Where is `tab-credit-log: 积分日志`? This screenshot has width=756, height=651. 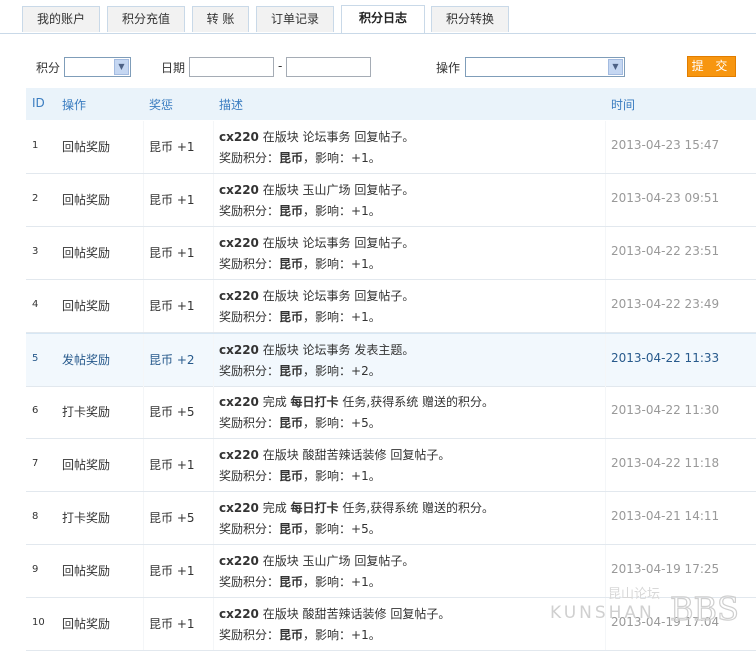
tab-credit-log: 积分日志 is located at coordinates (383, 19).